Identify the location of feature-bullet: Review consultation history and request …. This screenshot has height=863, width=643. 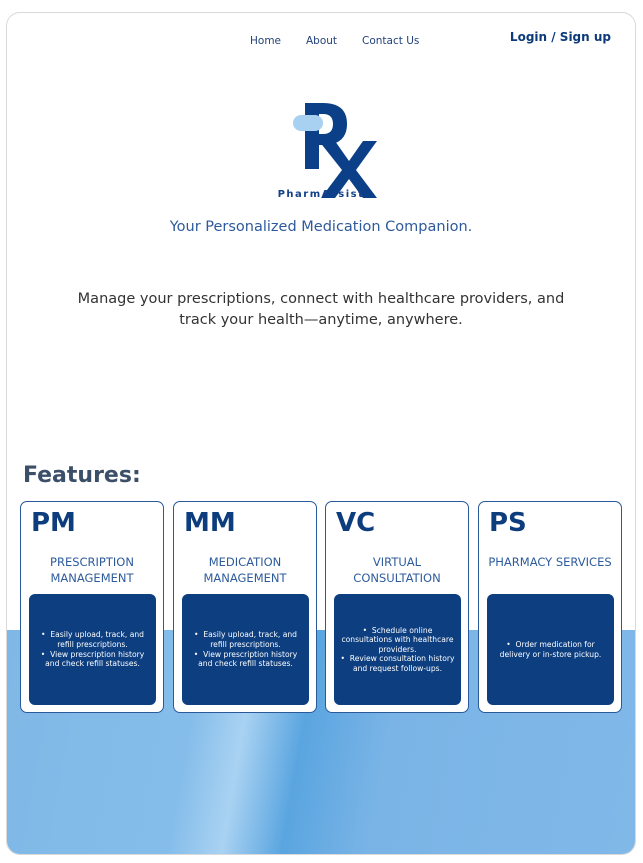
(397, 663).